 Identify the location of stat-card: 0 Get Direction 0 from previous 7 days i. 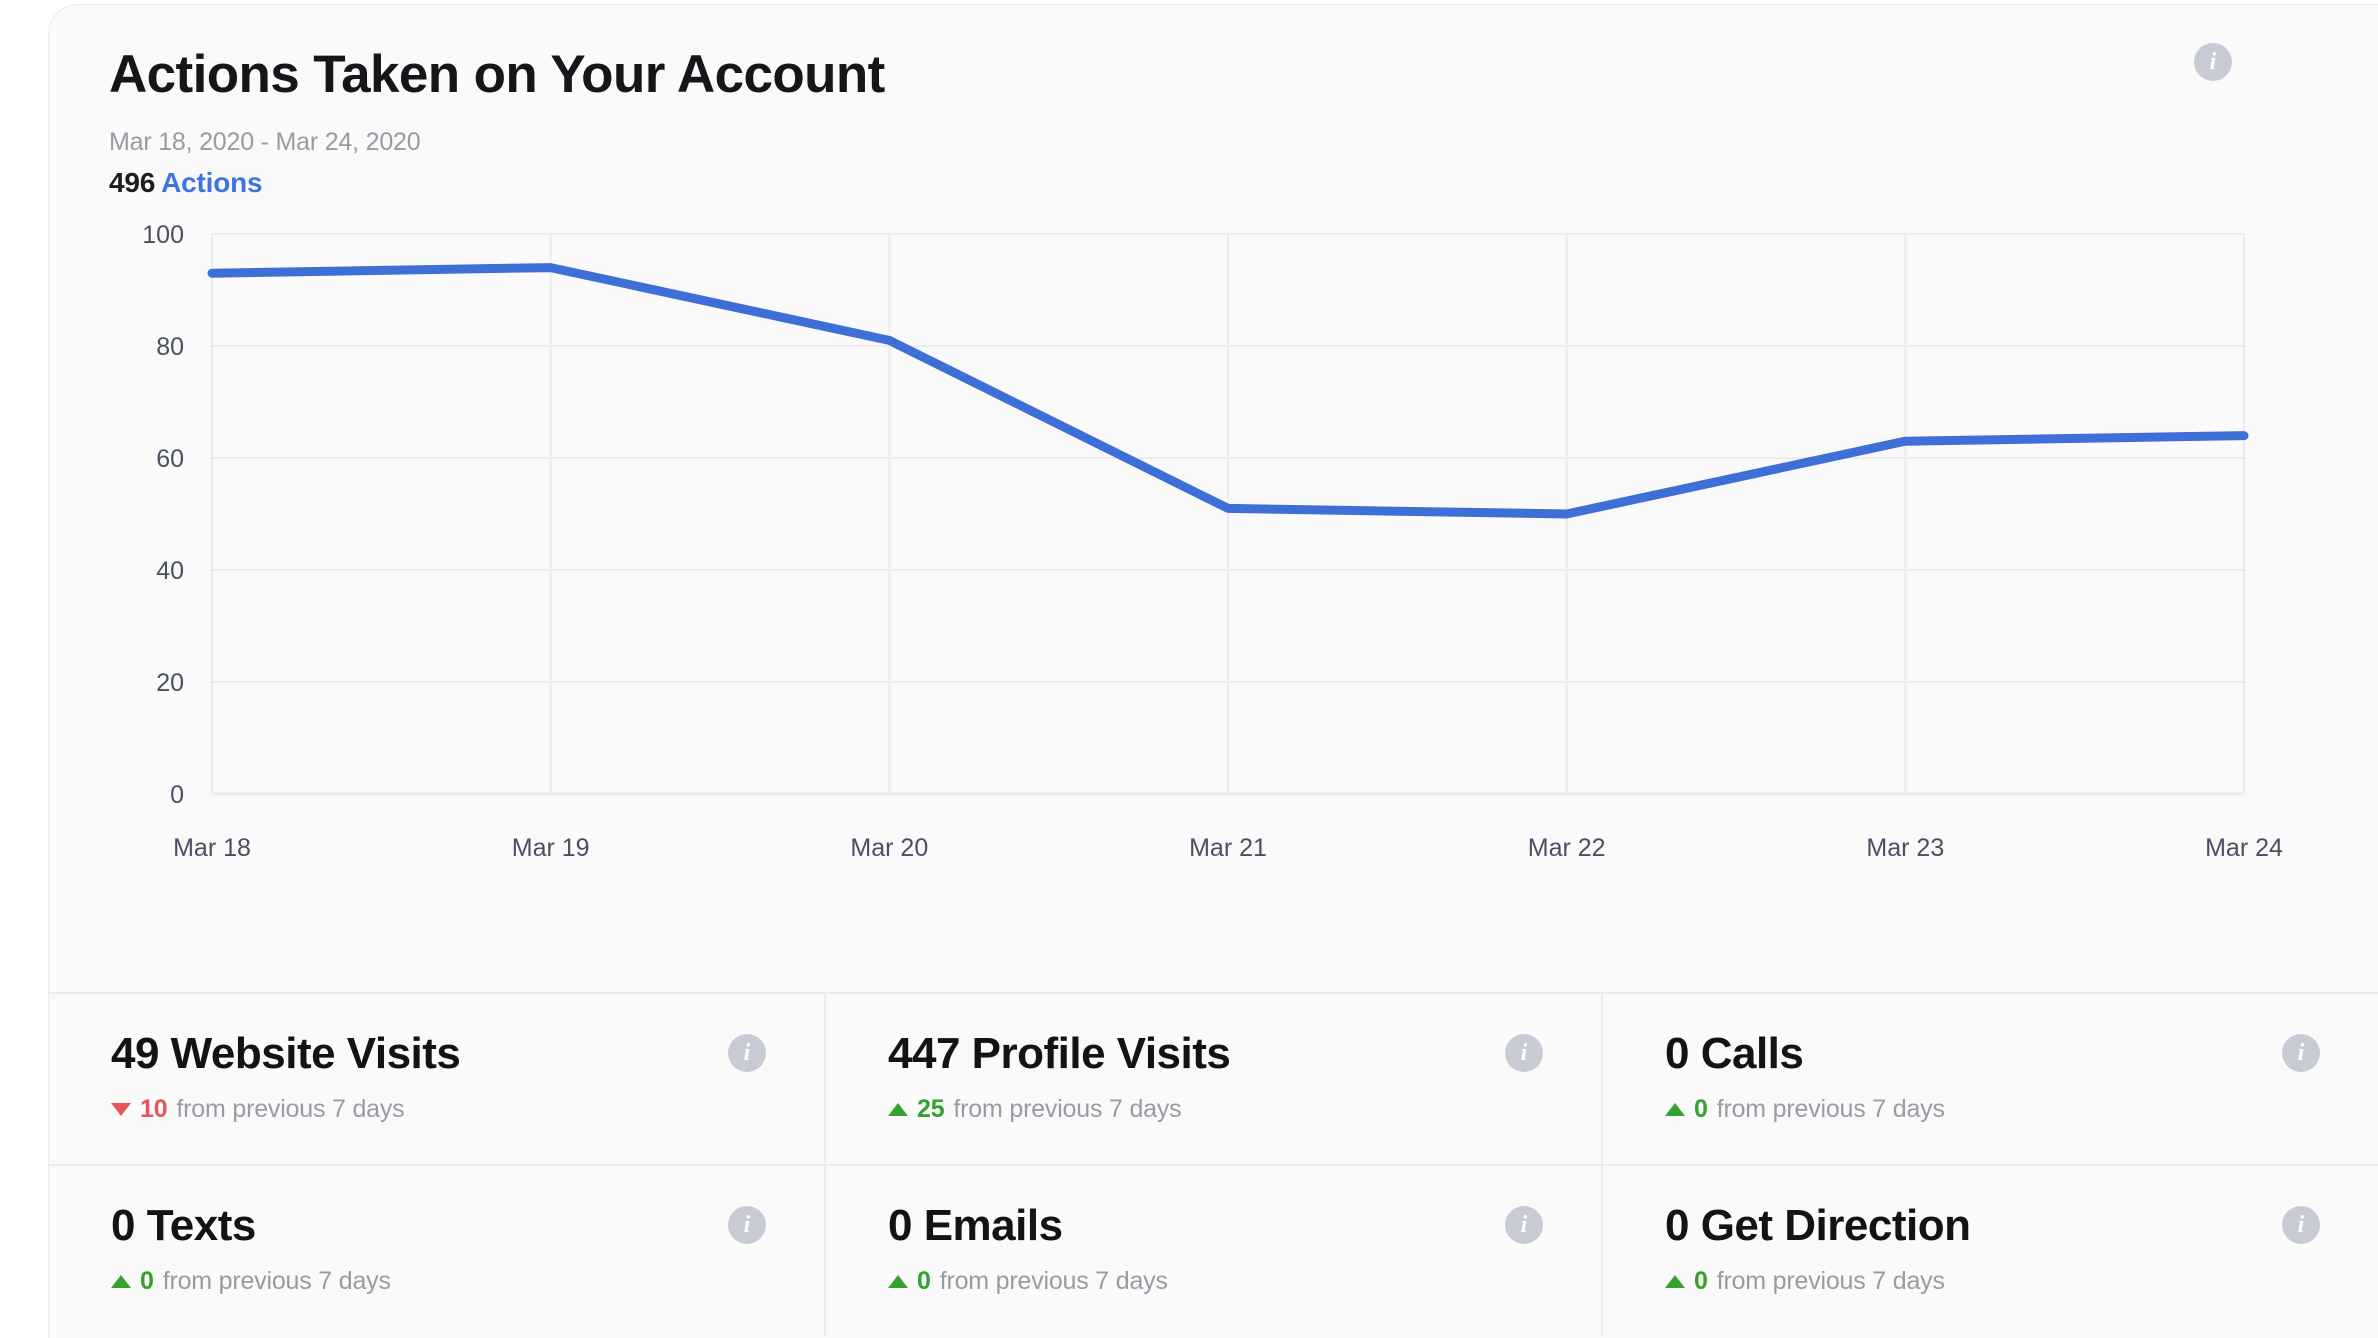
(1989, 1251).